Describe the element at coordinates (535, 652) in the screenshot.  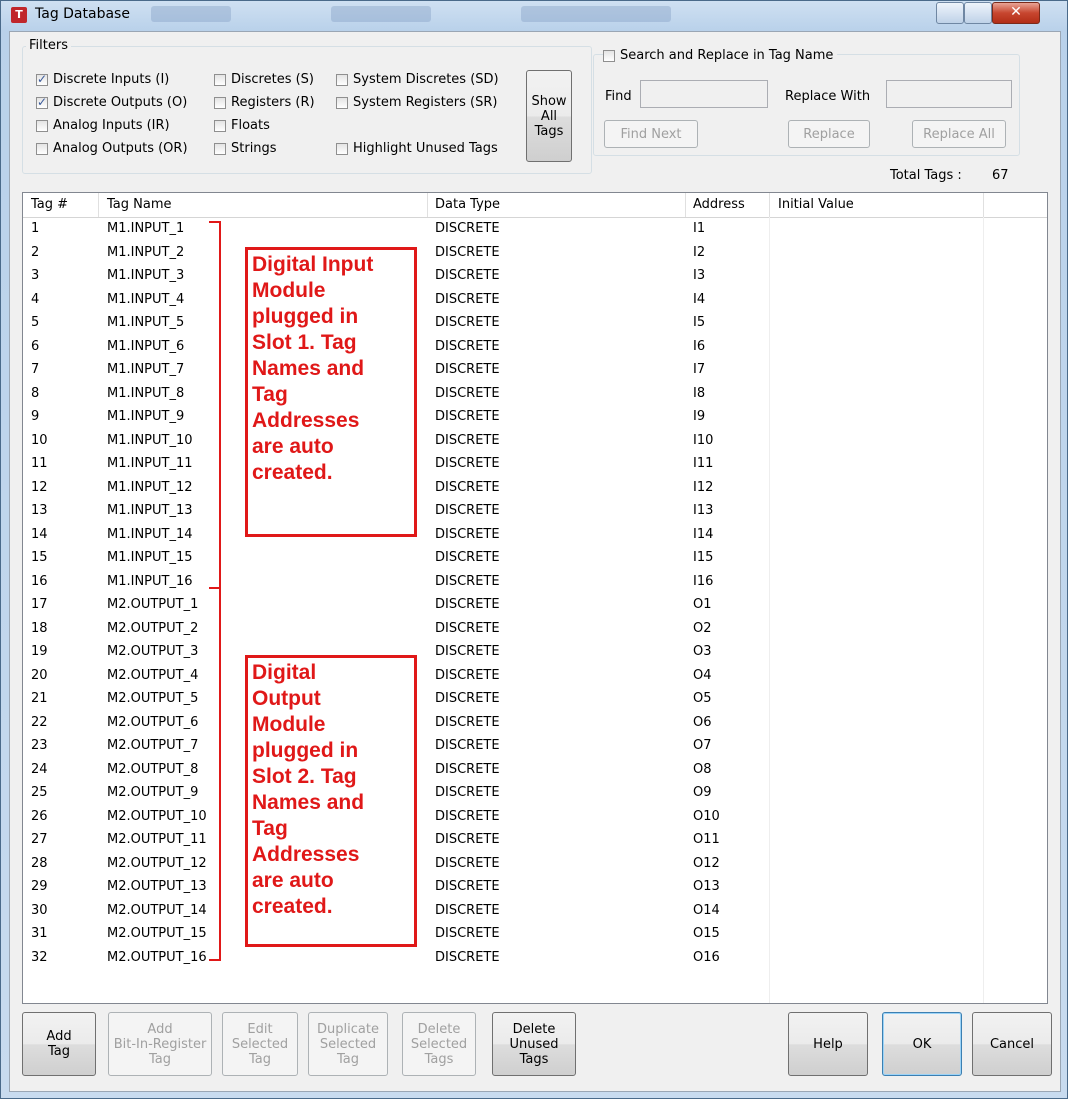
I see `table-row: 19 M2.OUTPUT_3 DISCRETE O3` at that location.